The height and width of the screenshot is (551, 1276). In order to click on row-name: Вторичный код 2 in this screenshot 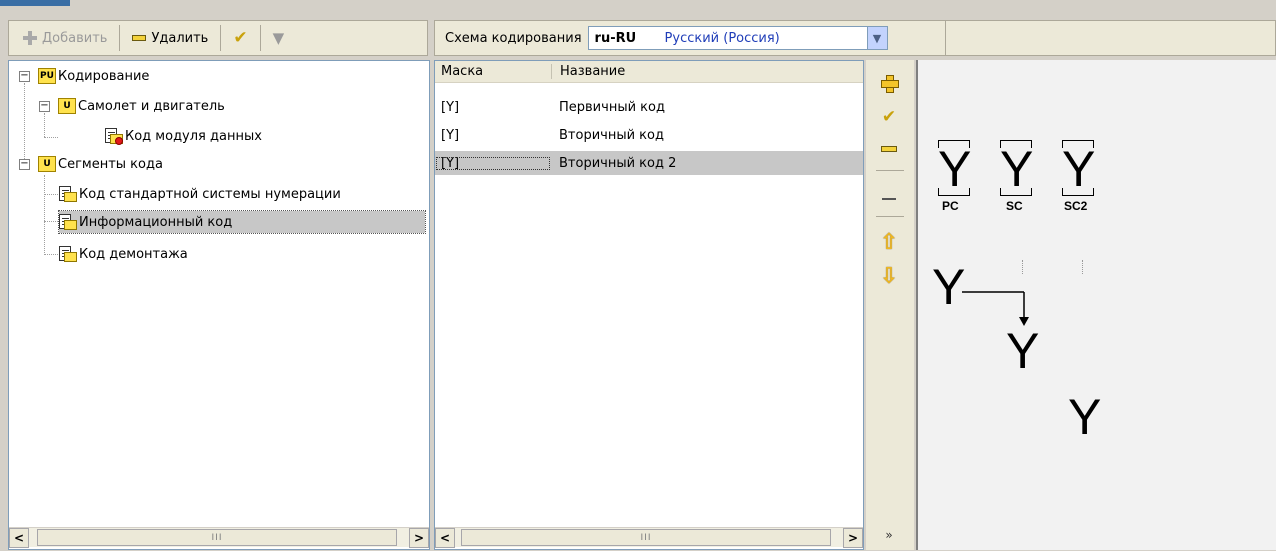, I will do `click(618, 163)`.